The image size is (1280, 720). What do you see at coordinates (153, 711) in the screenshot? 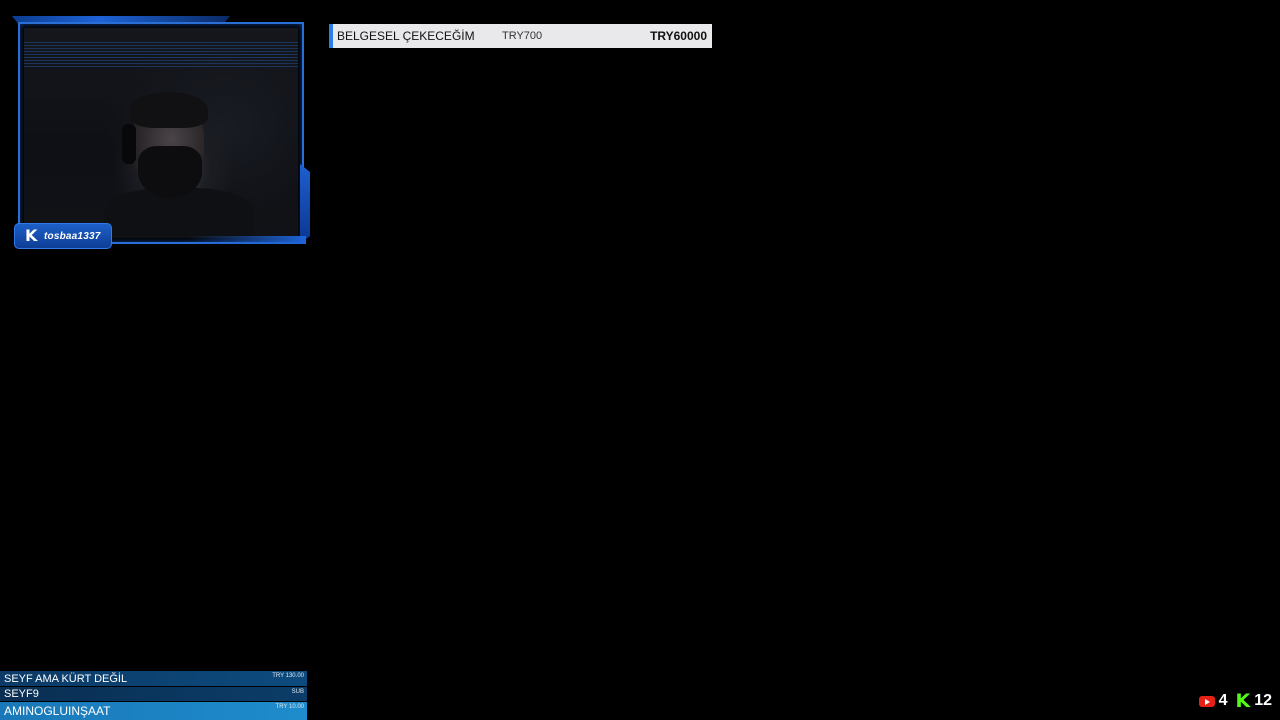
I see `event-row: AMINOGLUINŞAAT TRY 10.00` at bounding box center [153, 711].